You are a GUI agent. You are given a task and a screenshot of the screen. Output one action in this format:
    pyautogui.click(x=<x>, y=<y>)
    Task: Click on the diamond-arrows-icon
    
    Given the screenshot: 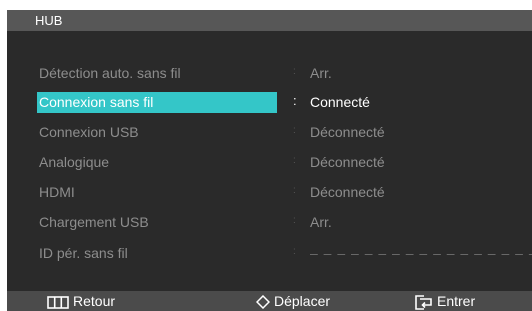 What is the action you would take?
    pyautogui.click(x=263, y=302)
    